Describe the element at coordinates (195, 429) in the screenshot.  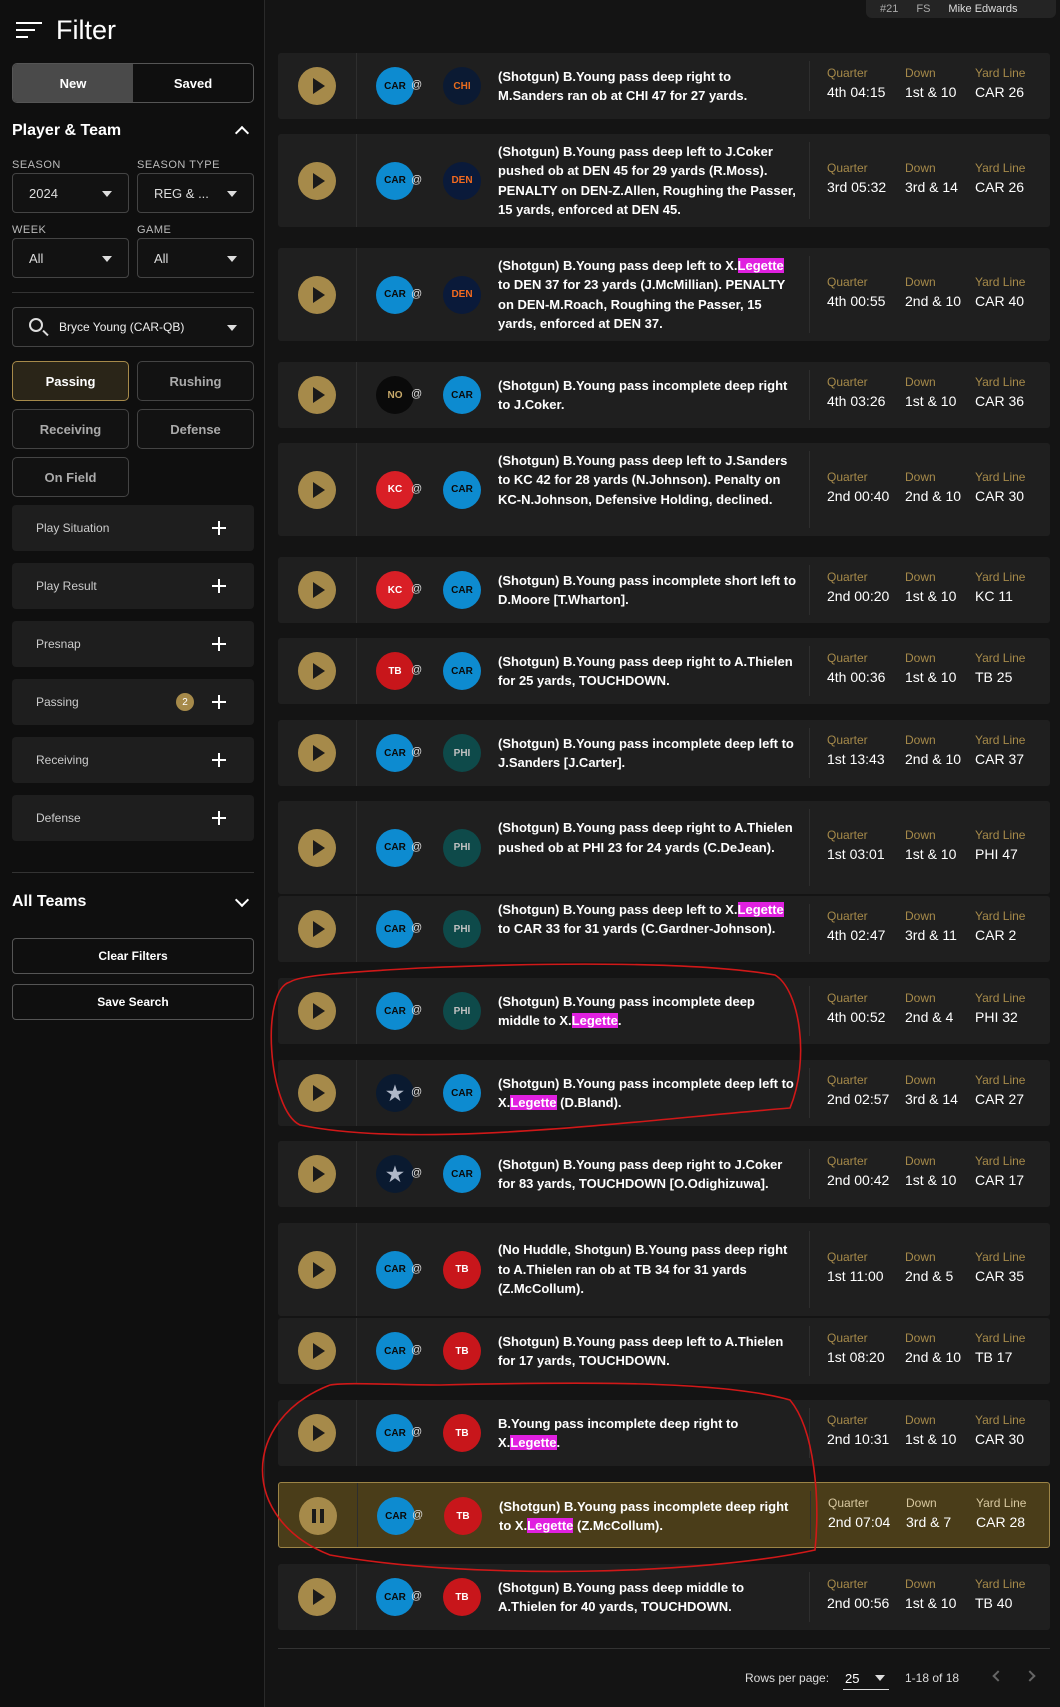
I see `play-type-defense: Defense` at that location.